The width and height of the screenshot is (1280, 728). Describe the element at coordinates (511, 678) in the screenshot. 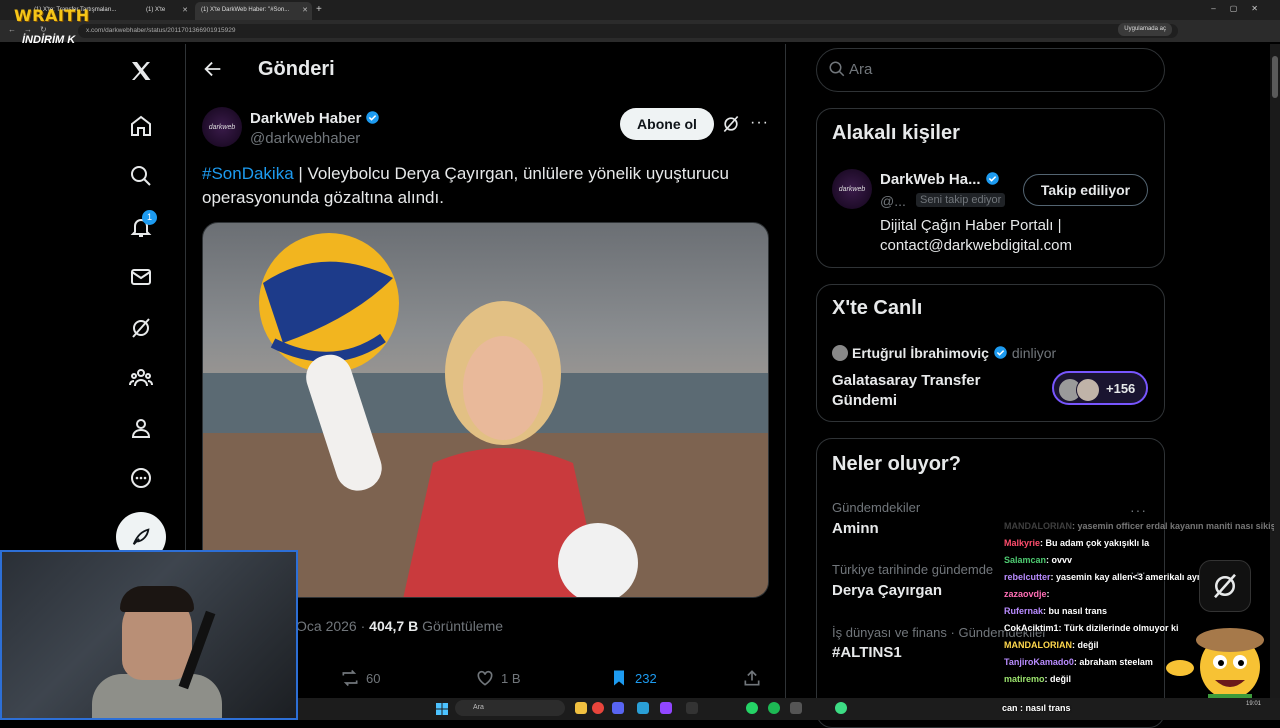

I see `like-count: 1 B` at that location.